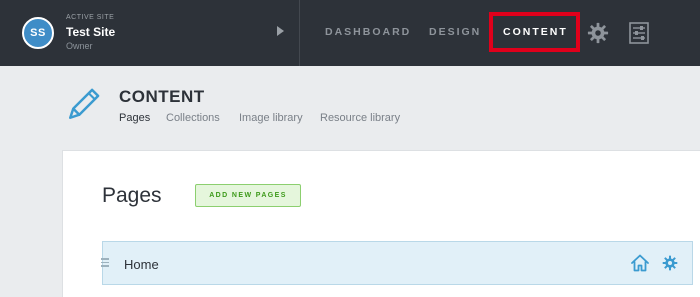 This screenshot has height=297, width=700. I want to click on site-role: Owner, so click(79, 46).